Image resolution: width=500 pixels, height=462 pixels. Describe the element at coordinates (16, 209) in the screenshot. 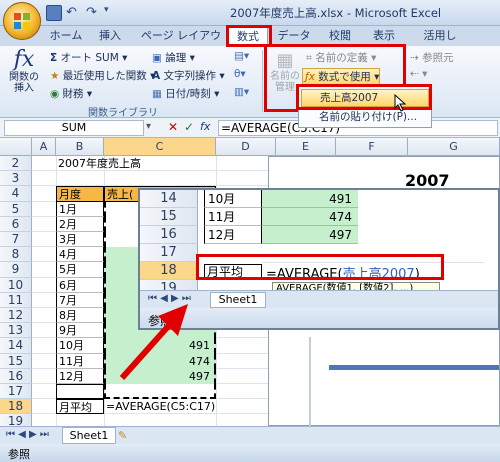

I see `row-header: 5` at that location.